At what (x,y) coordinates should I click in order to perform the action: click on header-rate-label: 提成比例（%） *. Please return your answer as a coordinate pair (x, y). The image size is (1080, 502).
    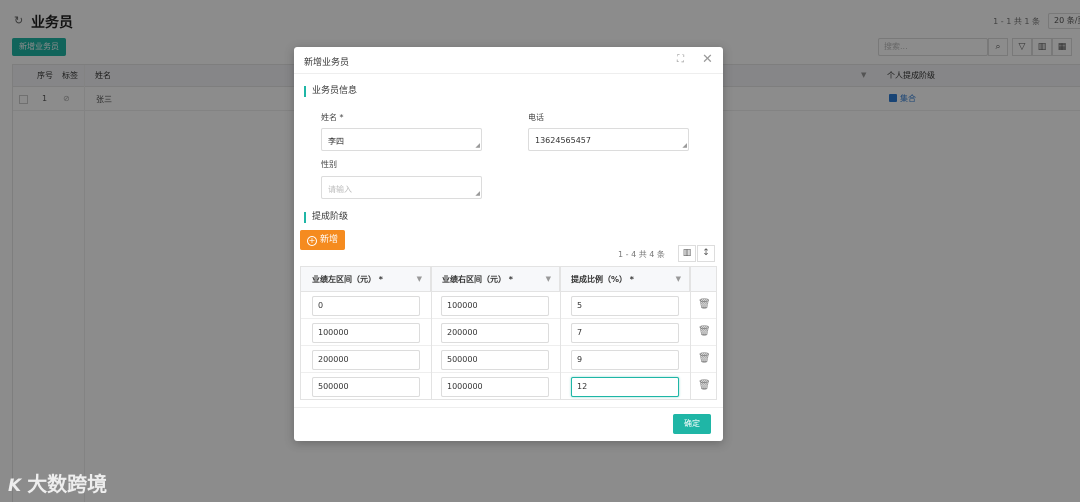
    Looking at the image, I should click on (602, 279).